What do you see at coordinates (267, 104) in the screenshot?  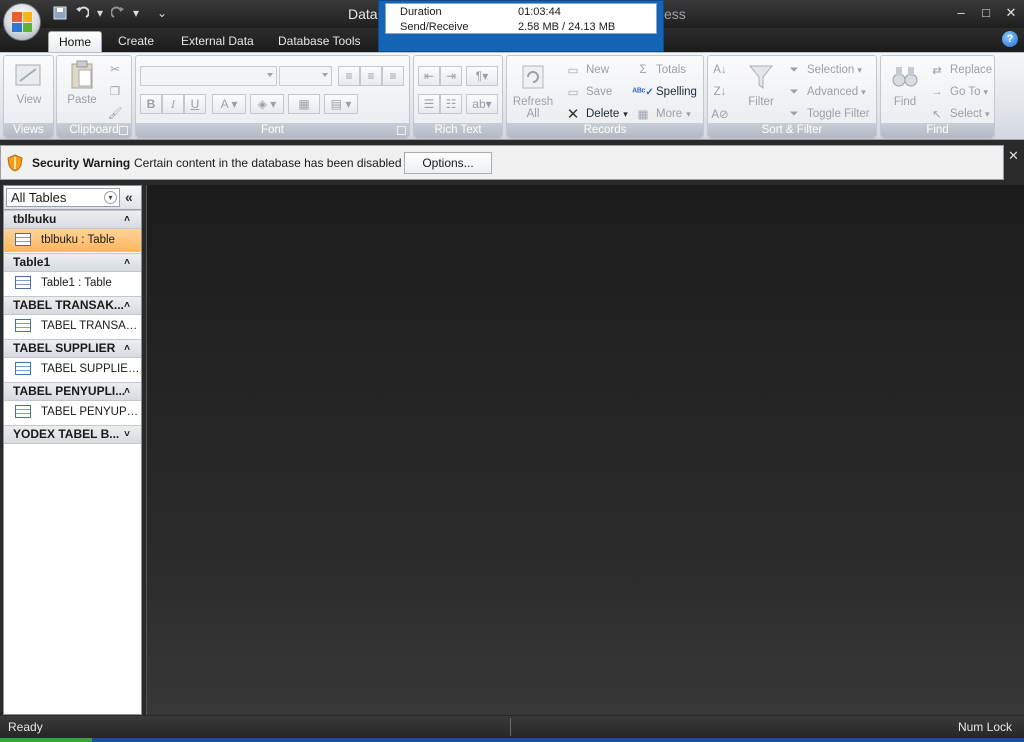 I see `fill-color-button: ◈ ▾` at bounding box center [267, 104].